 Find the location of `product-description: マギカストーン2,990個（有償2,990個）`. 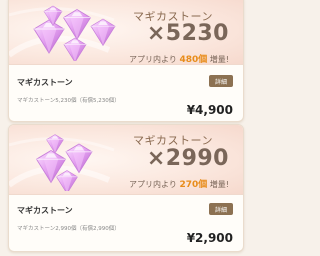

product-description: マギカストーン2,990個（有償2,990個） is located at coordinates (68, 229).